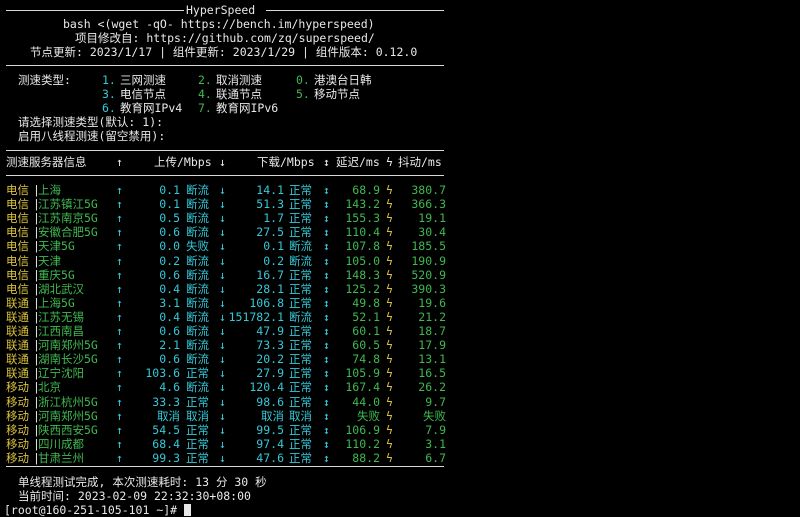 The width and height of the screenshot is (800, 517). What do you see at coordinates (239, 80) in the screenshot?
I see `menu-option-2: 取消测速` at bounding box center [239, 80].